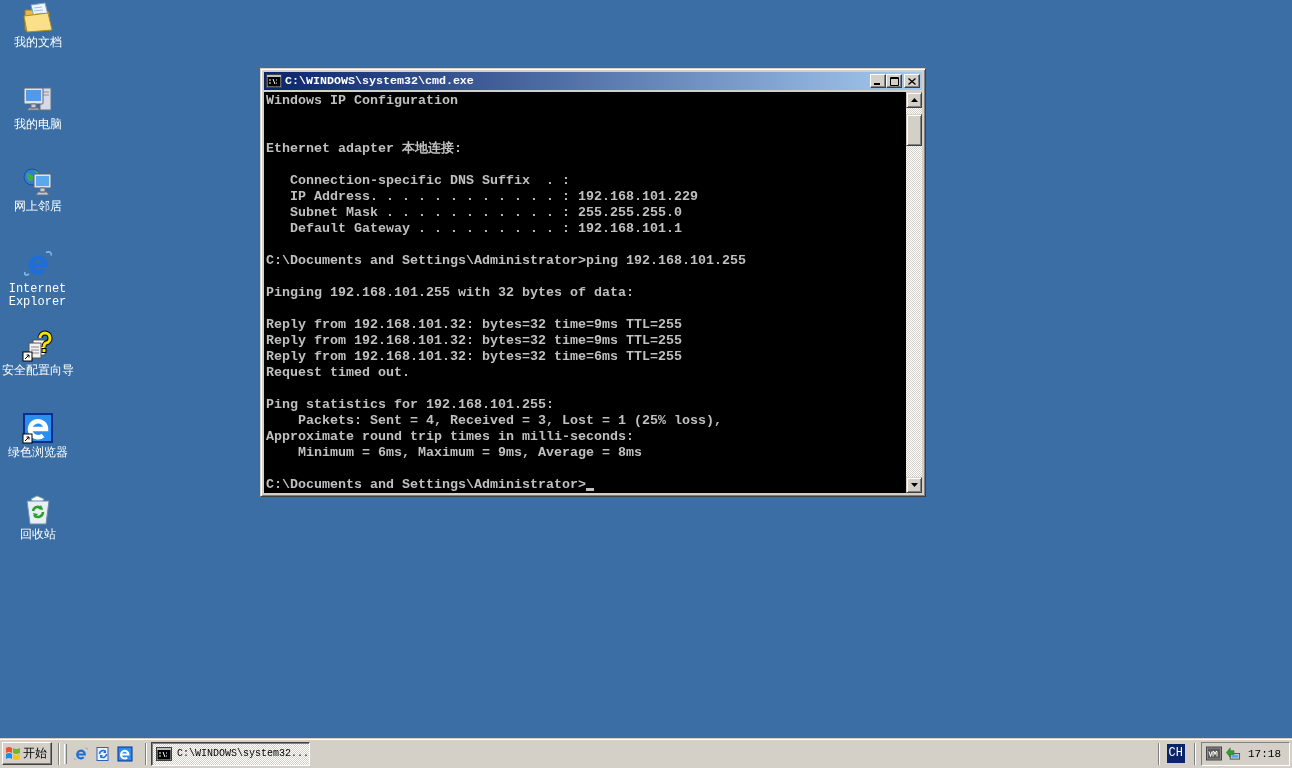 Image resolution: width=1292 pixels, height=768 pixels. I want to click on console-line: Reply from 192.168.101.32: bytes=32 time=6ms TTL=255, so click(474, 356).